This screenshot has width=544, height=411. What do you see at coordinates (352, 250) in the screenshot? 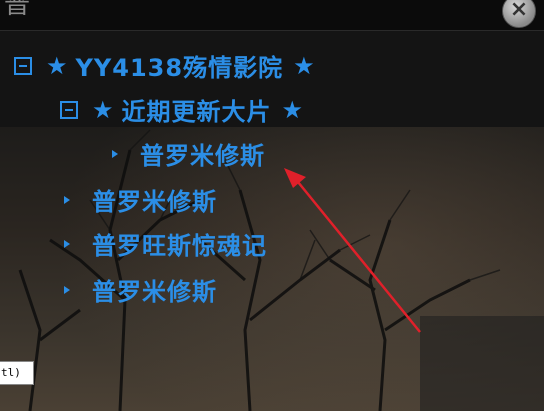
I see `annotation-arrow` at bounding box center [352, 250].